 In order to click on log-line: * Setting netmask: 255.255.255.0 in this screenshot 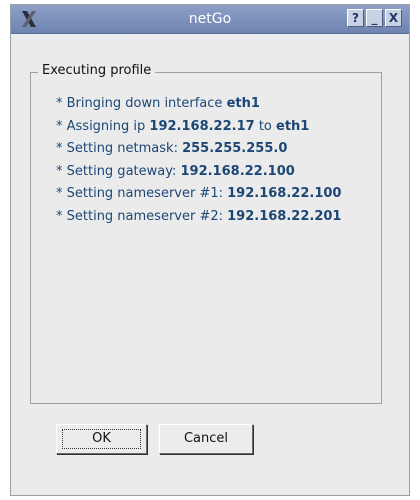, I will do `click(198, 152)`.